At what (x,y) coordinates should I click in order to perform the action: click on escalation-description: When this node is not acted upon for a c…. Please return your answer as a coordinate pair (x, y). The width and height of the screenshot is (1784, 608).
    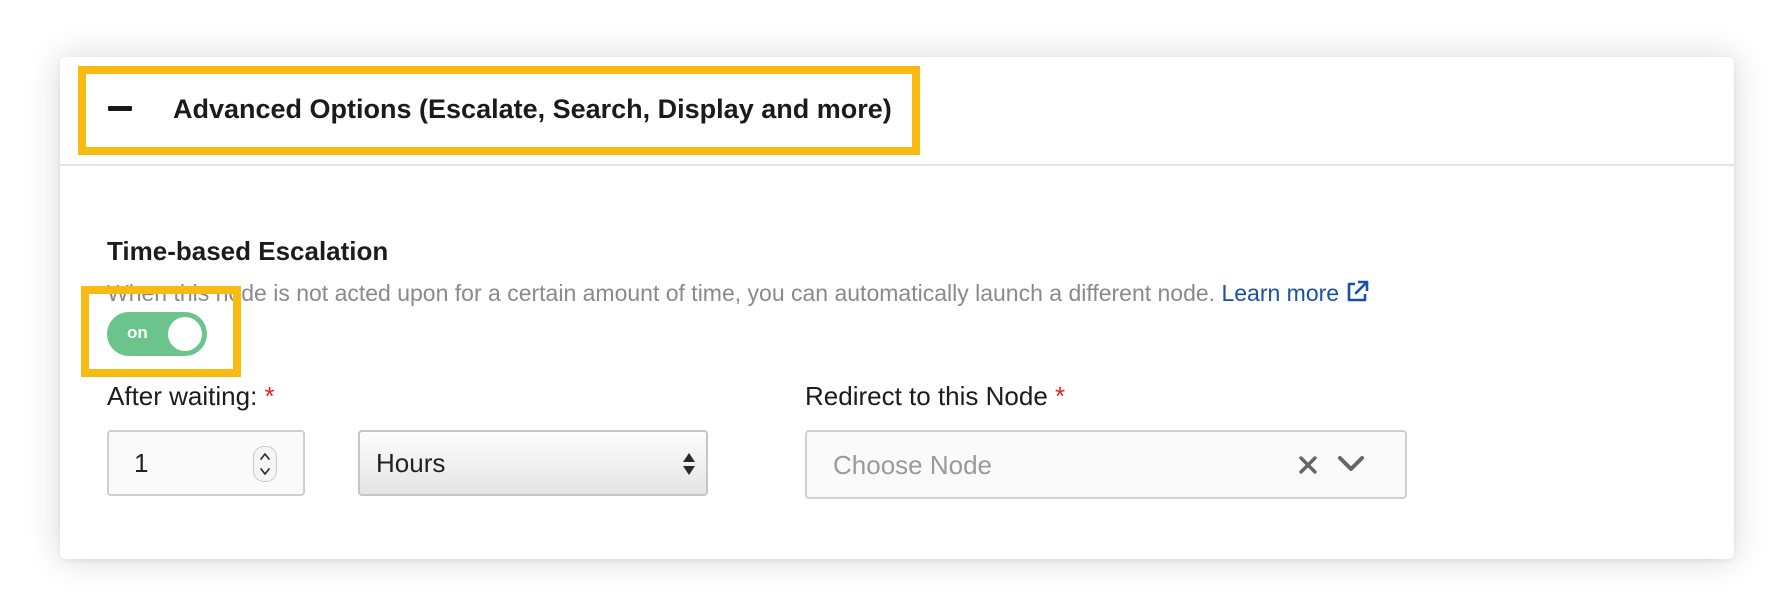
    Looking at the image, I should click on (738, 293).